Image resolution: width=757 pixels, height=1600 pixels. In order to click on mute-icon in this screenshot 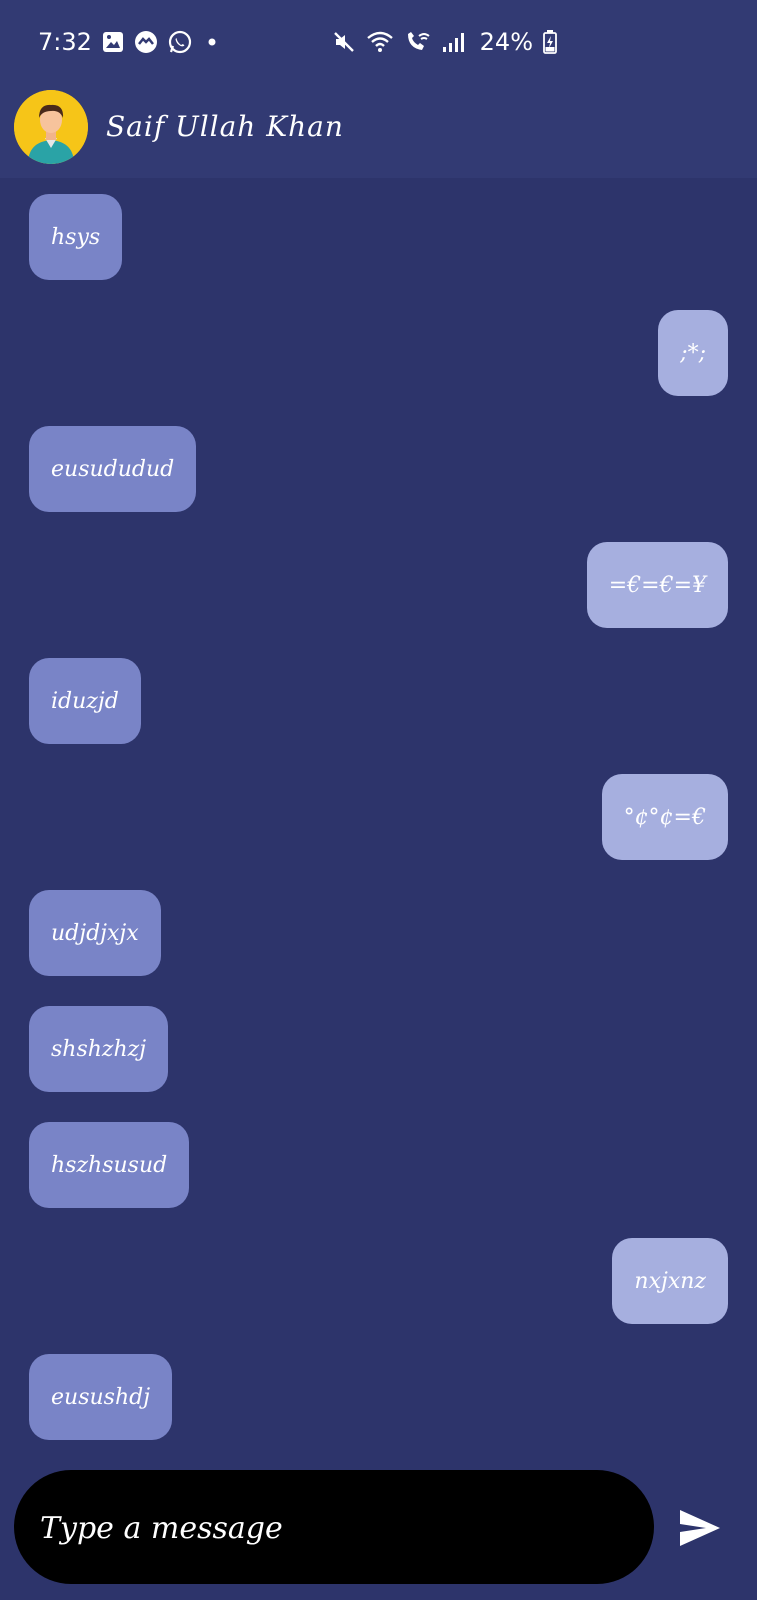, I will do `click(344, 42)`.